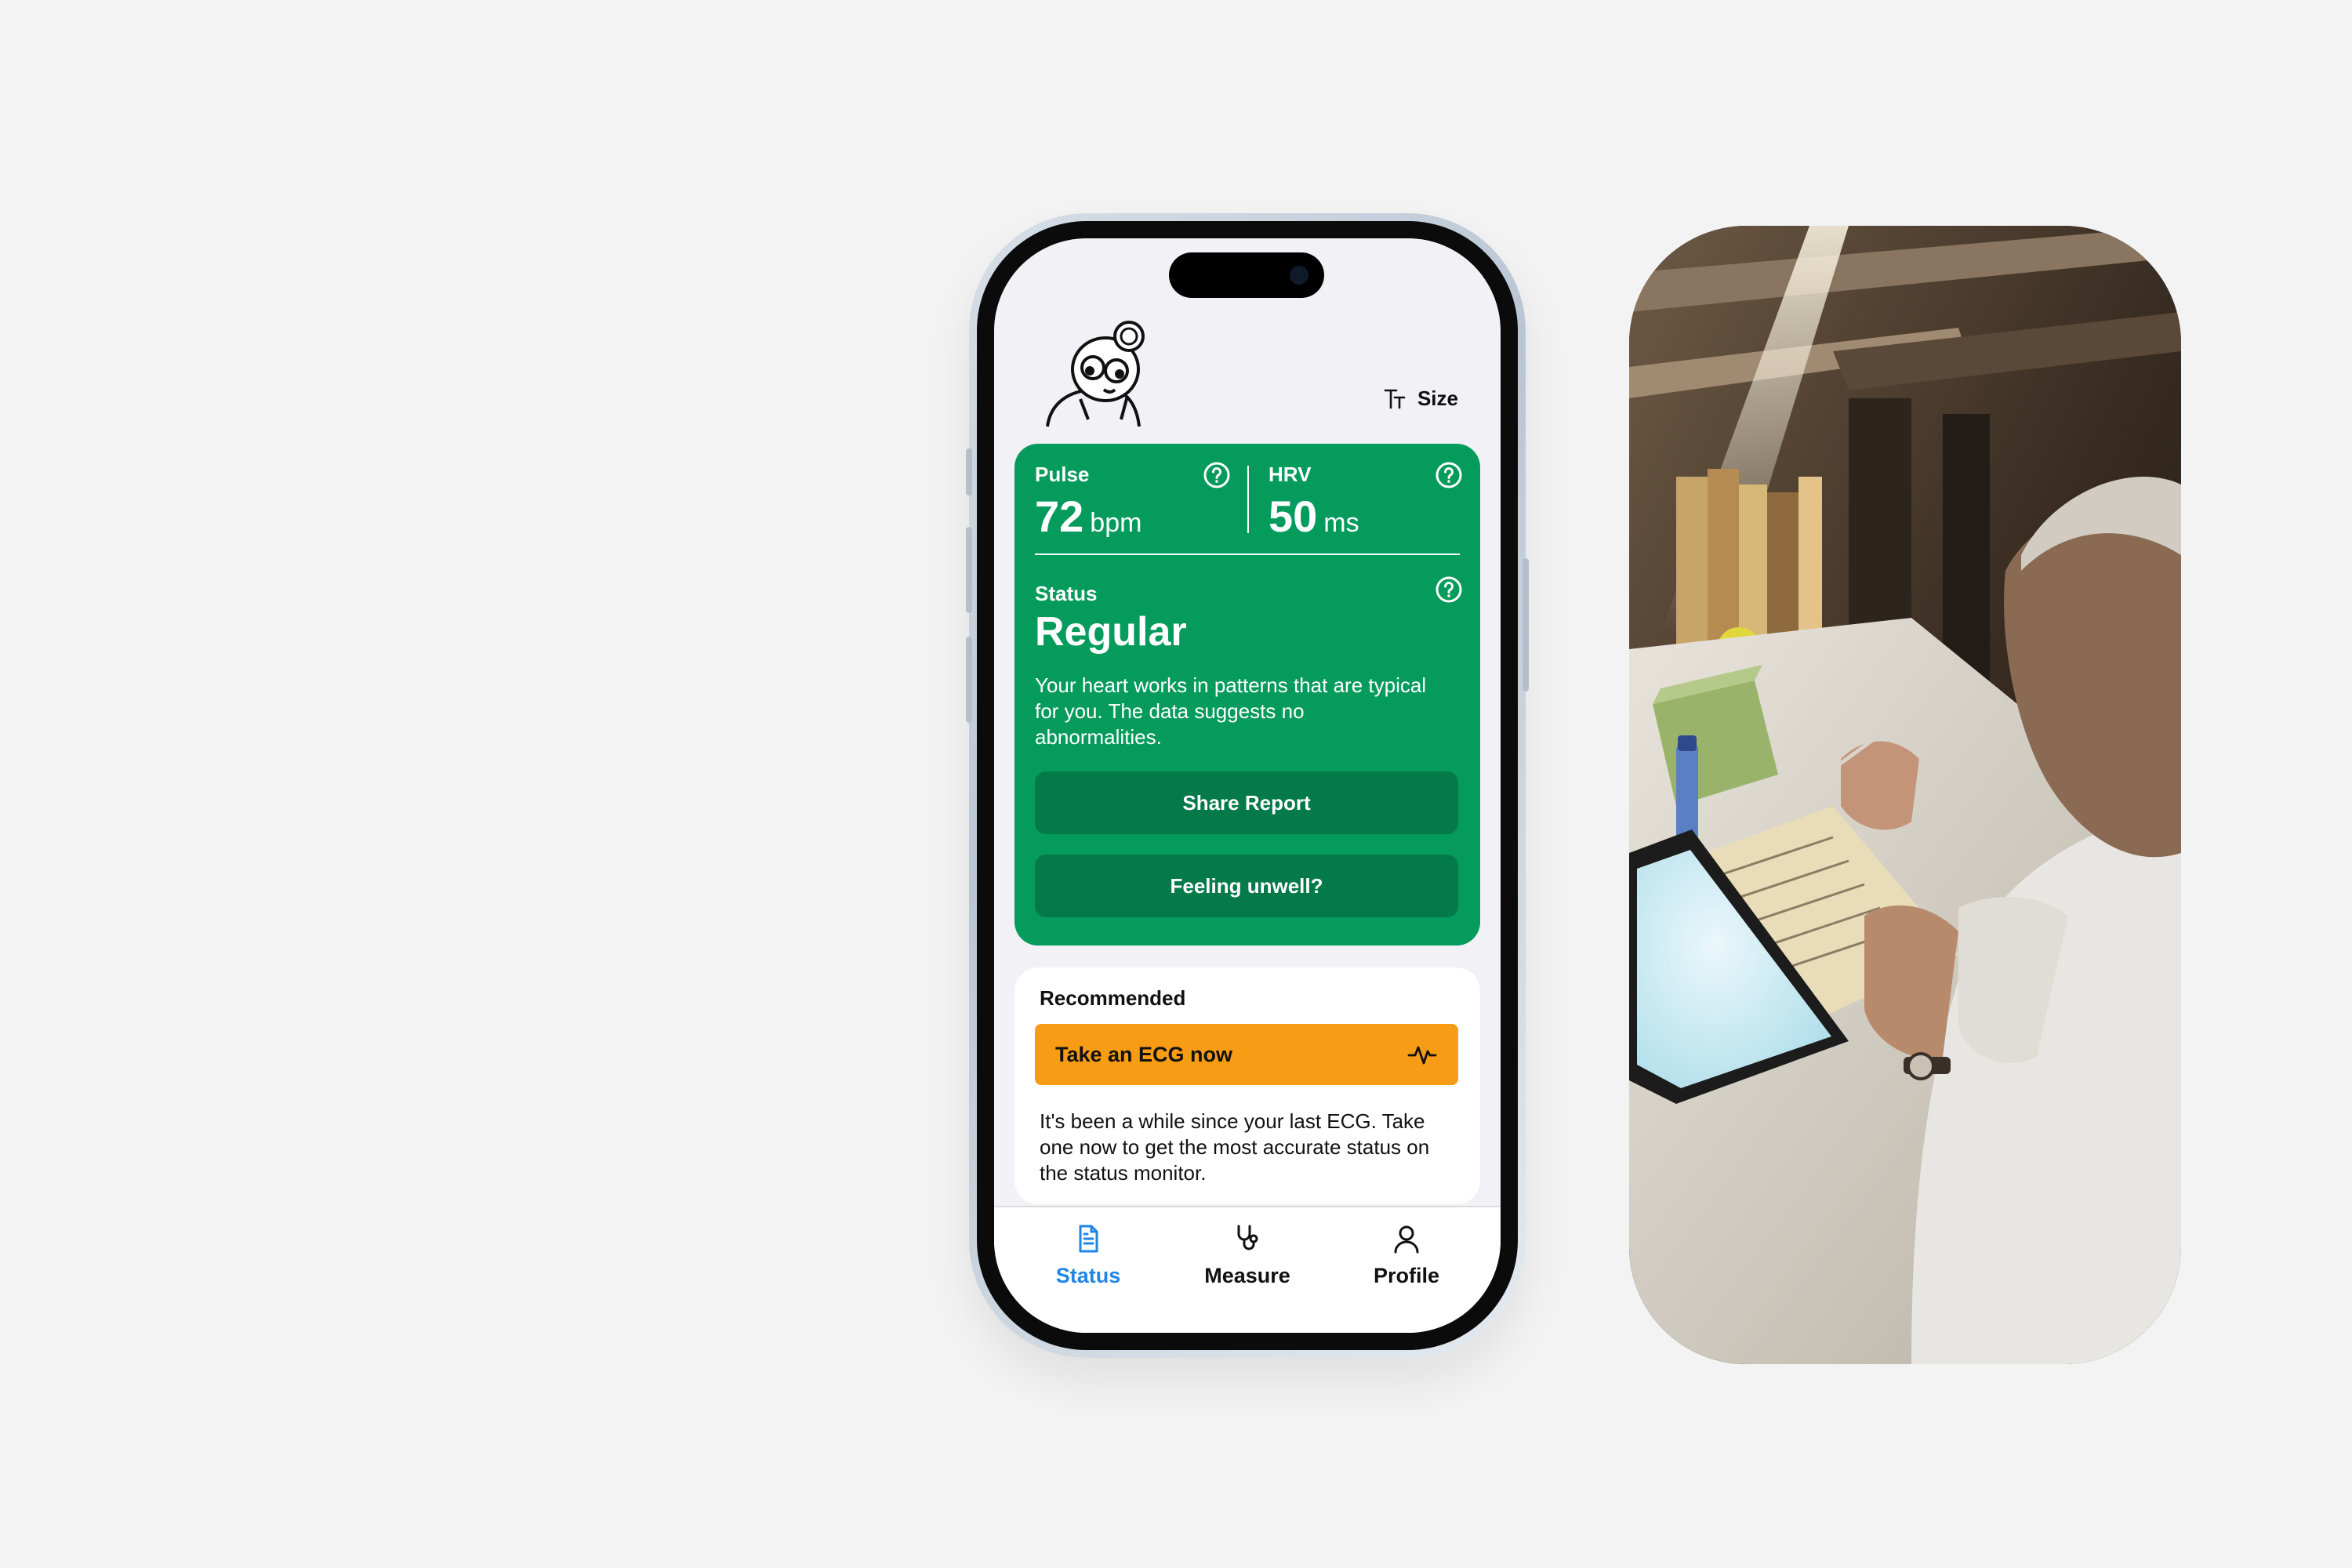 This screenshot has width=2352, height=1568. What do you see at coordinates (1247, 1275) in the screenshot?
I see `nav-measure-label: Measure` at bounding box center [1247, 1275].